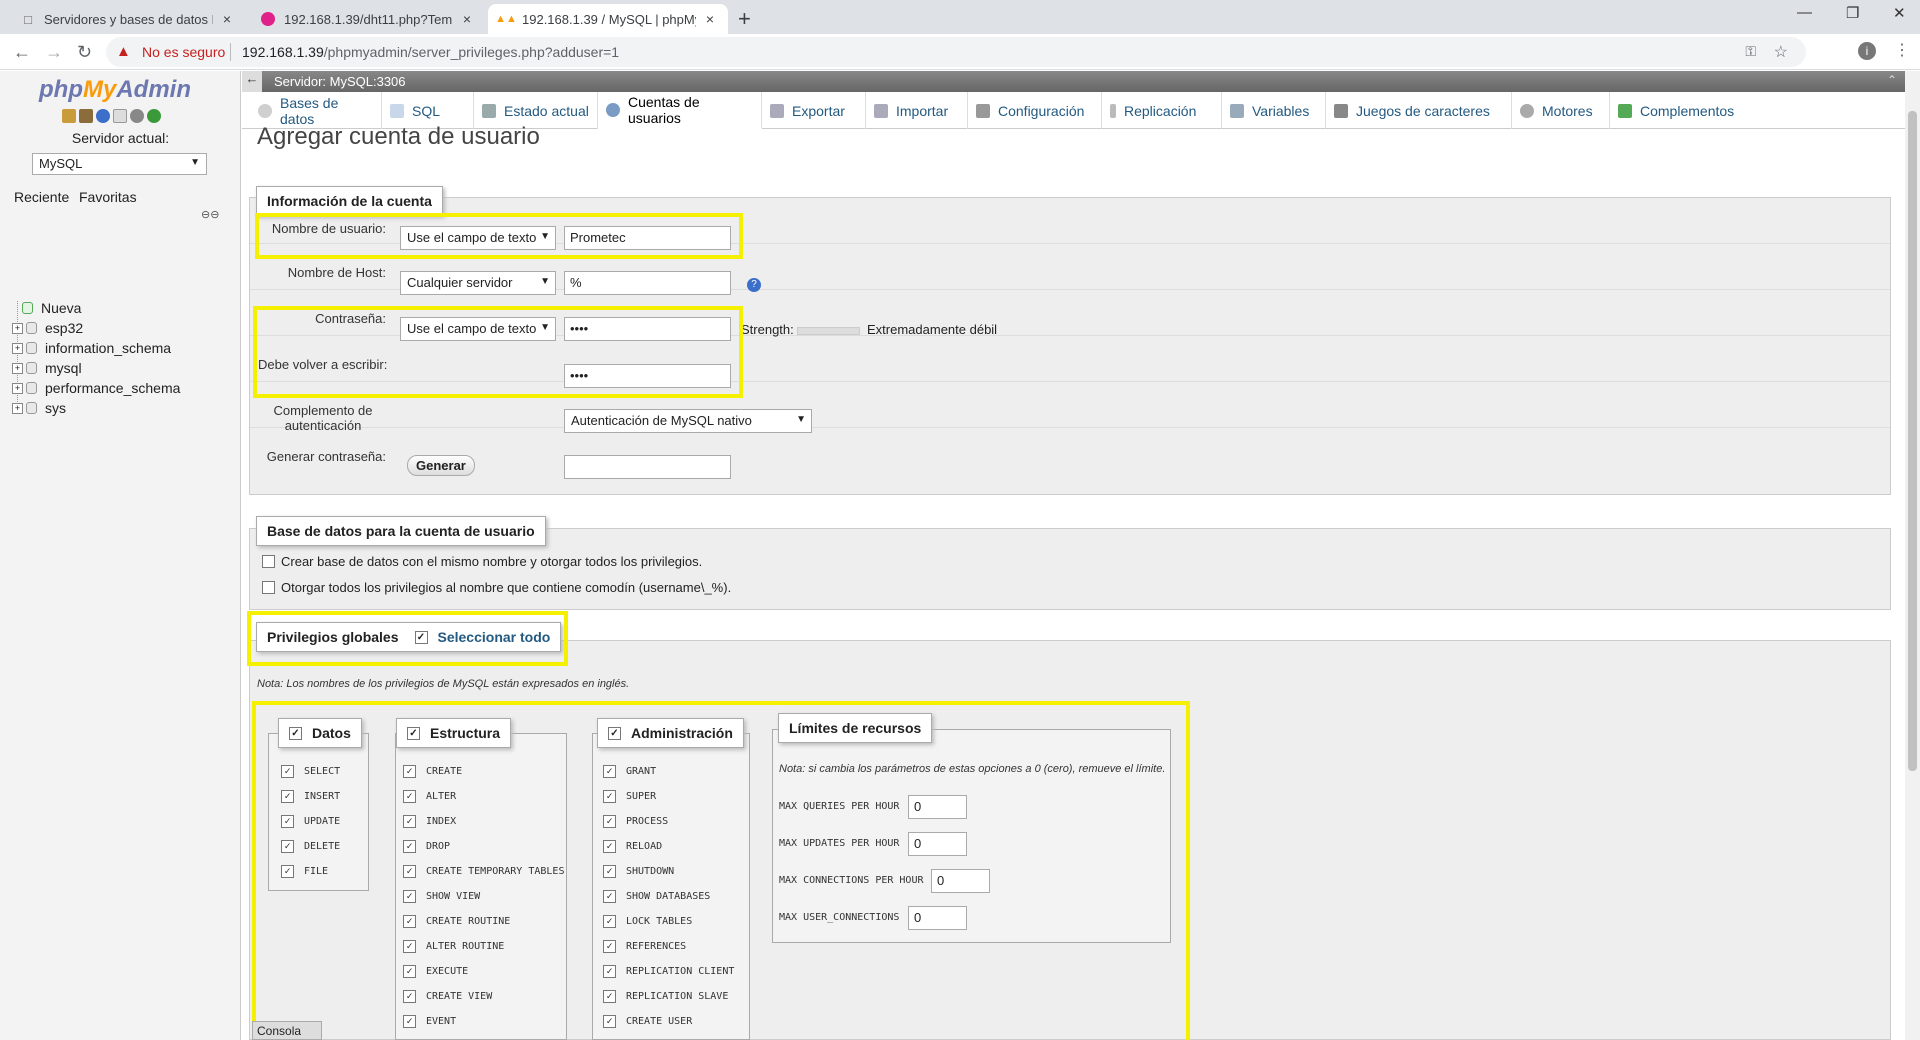 Image resolution: width=1920 pixels, height=1040 pixels. Describe the element at coordinates (119, 164) in the screenshot. I see `server-select: MySQL ▼` at that location.